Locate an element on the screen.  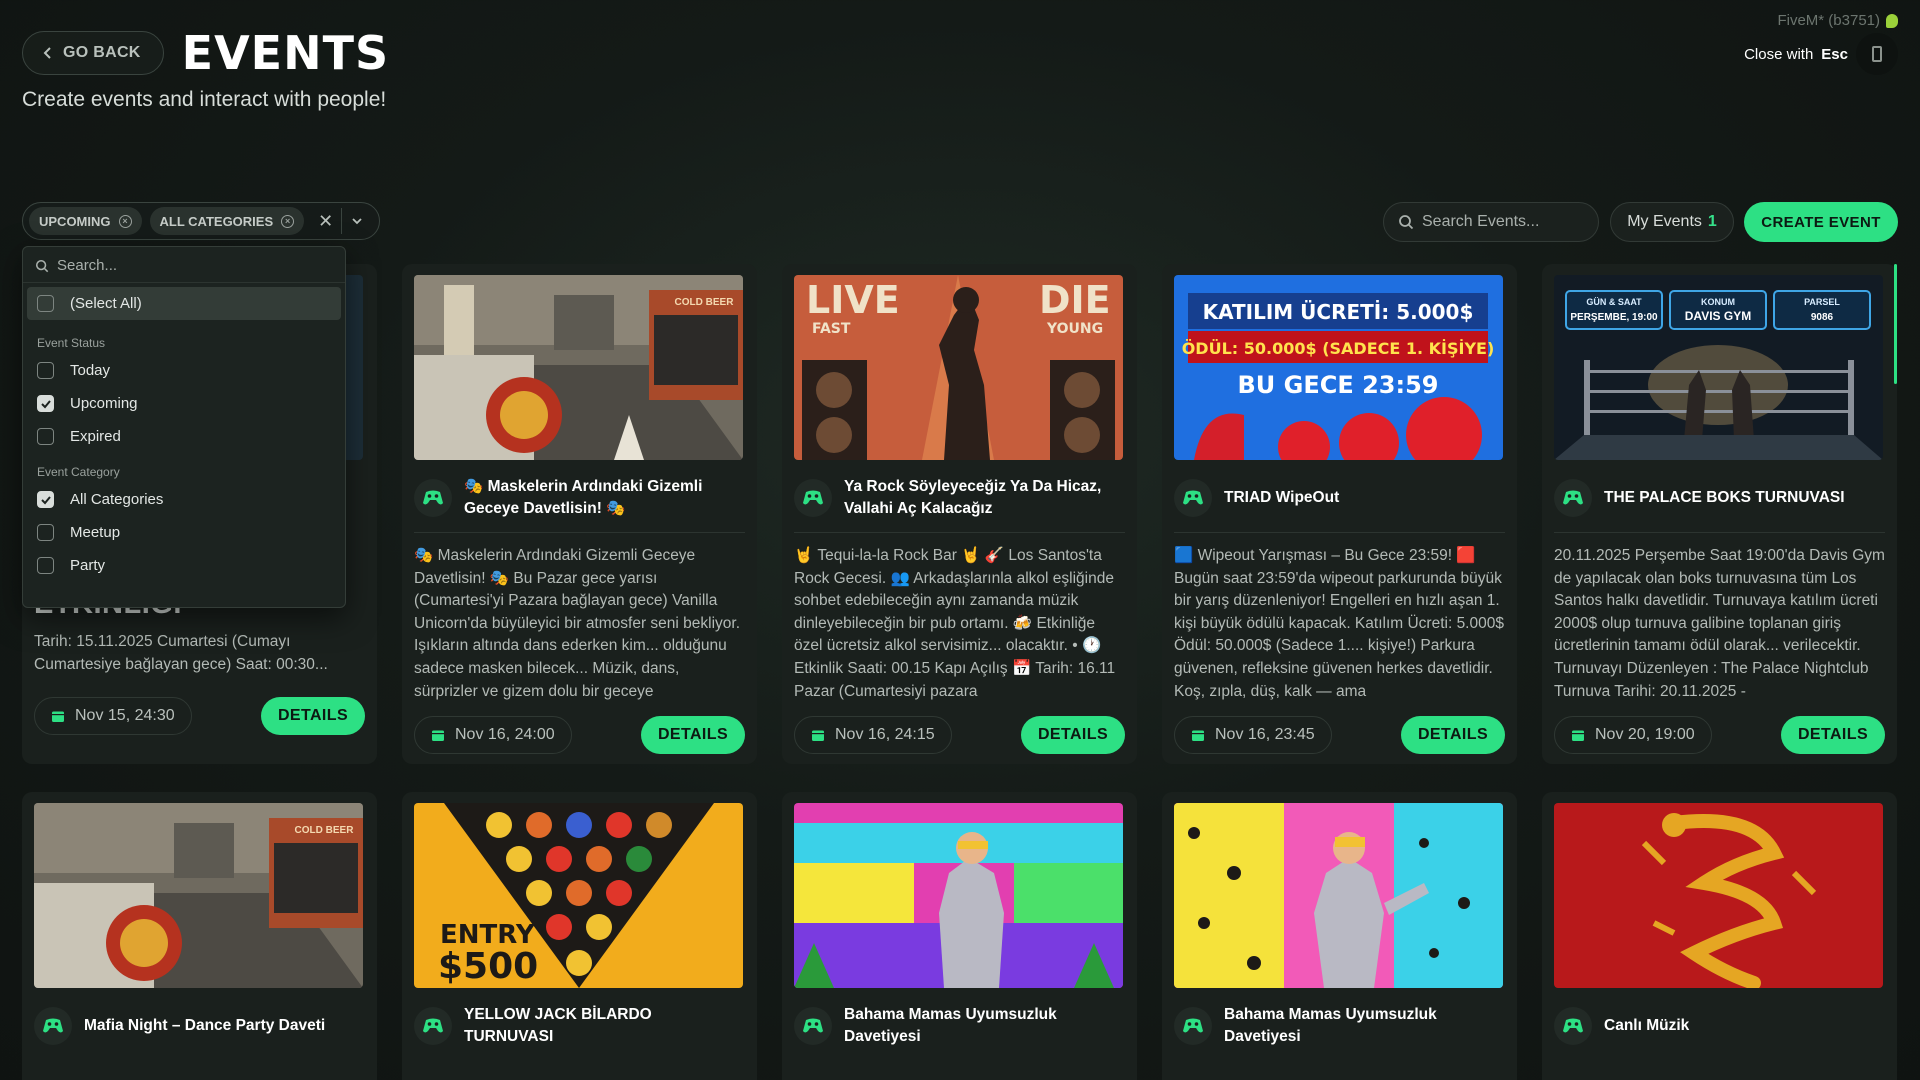
close-hint: Close with Esc is located at coordinates (1821, 54).